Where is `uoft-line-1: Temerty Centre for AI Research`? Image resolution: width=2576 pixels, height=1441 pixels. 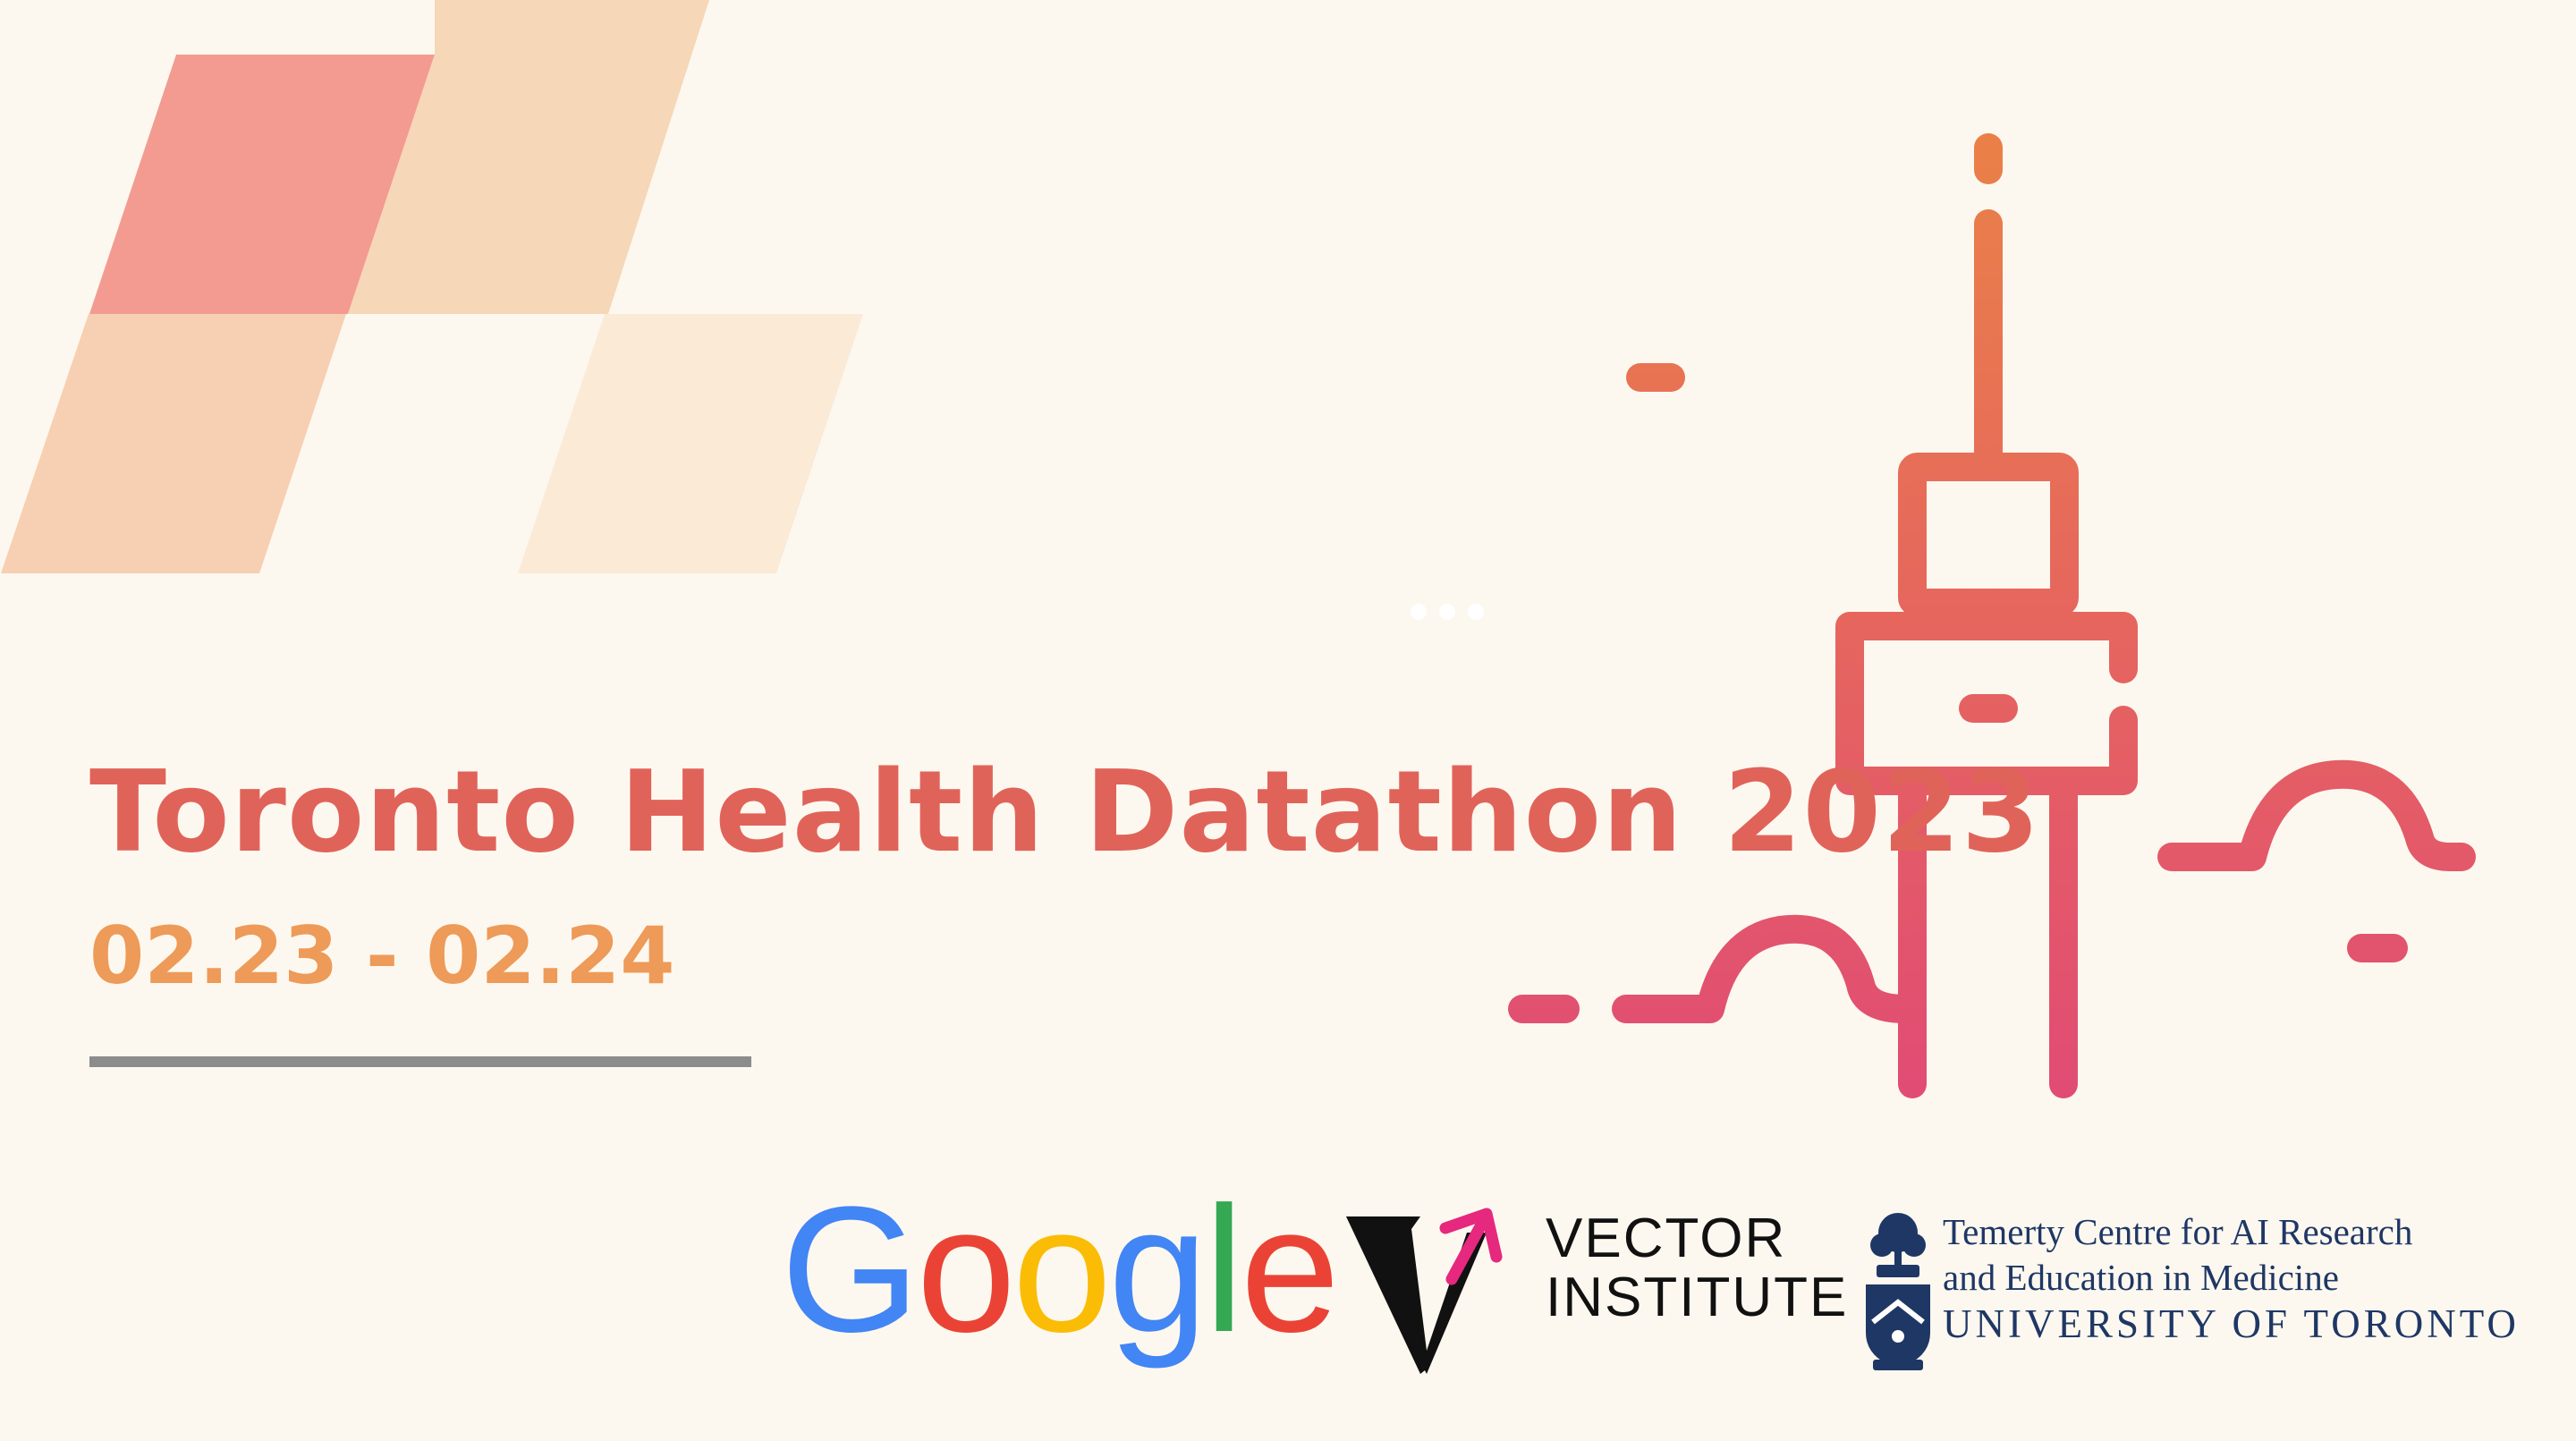 uoft-line-1: Temerty Centre for AI Research is located at coordinates (2178, 1231).